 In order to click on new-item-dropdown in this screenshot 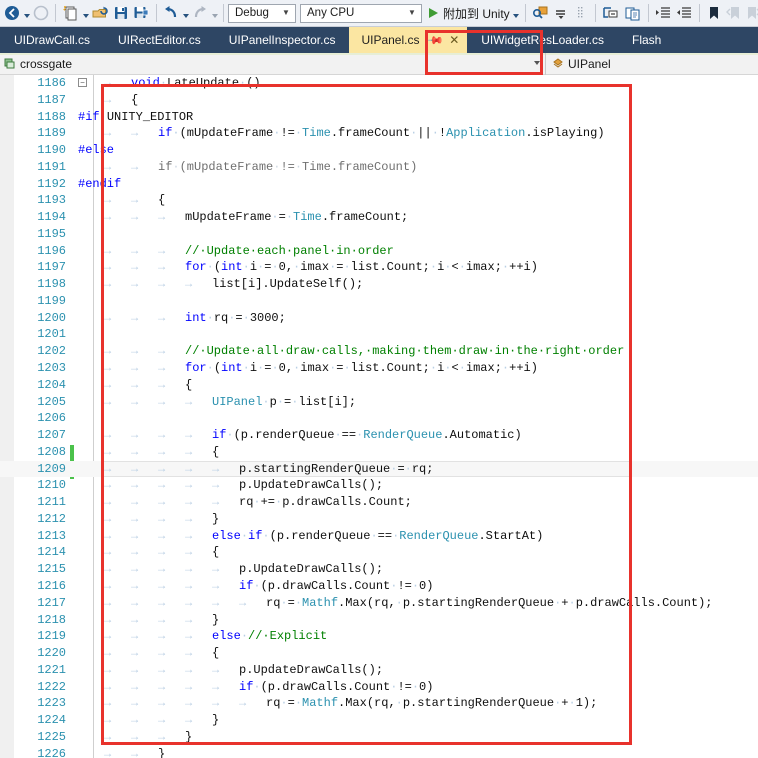, I will do `click(85, 13)`.